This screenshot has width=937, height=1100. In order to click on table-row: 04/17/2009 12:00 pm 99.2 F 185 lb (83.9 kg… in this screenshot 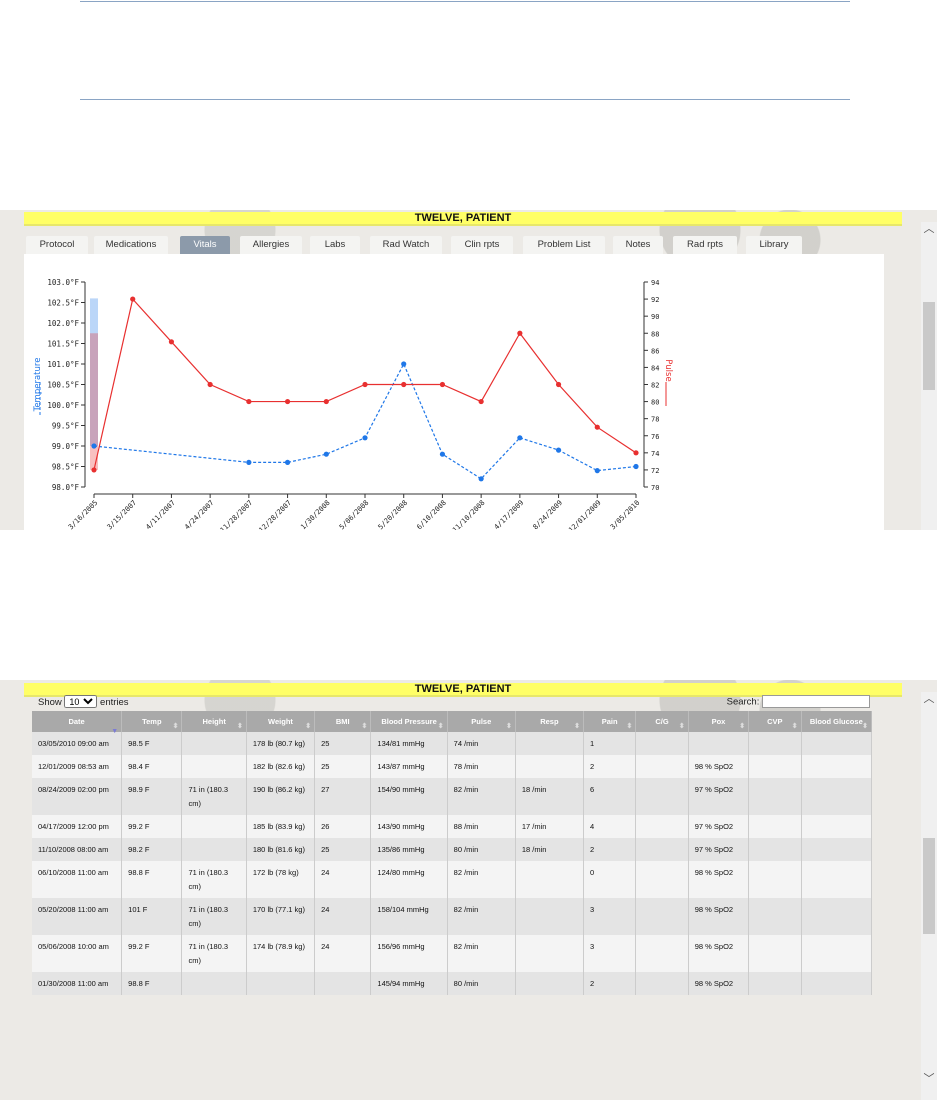, I will do `click(452, 826)`.